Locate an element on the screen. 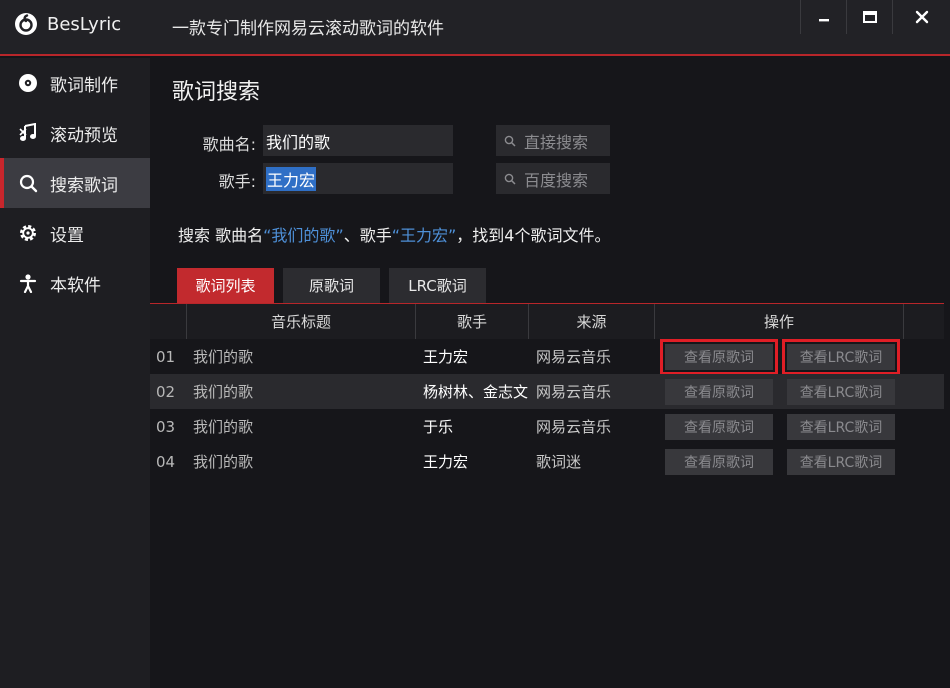 This screenshot has height=688, width=950. song-name-value: 我们的歌 is located at coordinates (298, 142).